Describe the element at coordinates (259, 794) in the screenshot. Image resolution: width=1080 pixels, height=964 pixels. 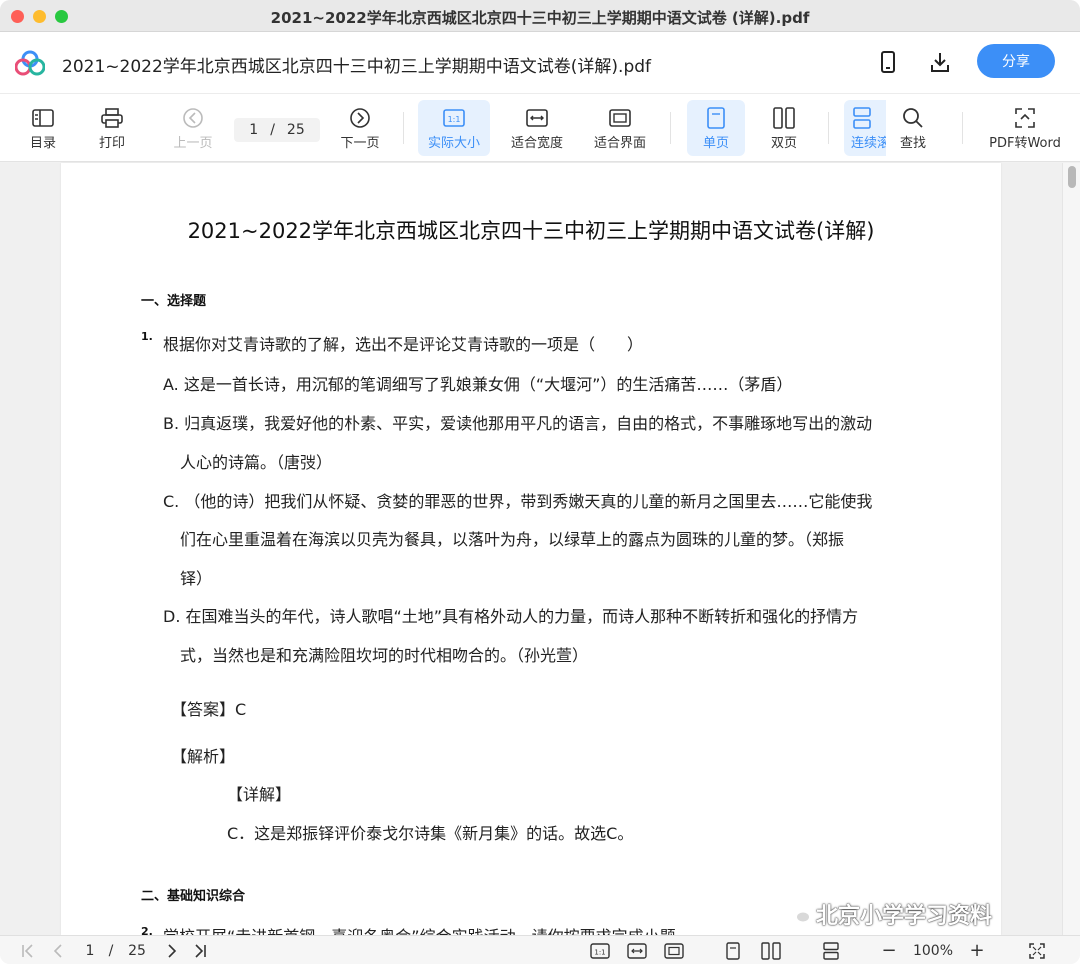
I see `detail-label: 【详解】` at that location.